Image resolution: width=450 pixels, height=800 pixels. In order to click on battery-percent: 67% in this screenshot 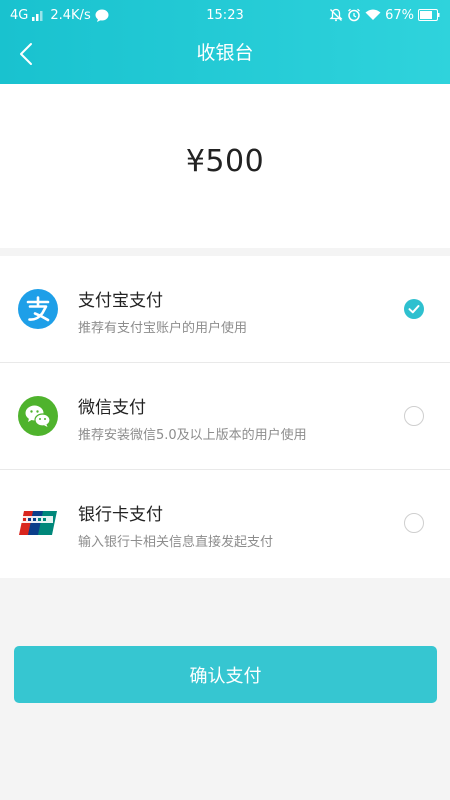, I will do `click(399, 15)`.